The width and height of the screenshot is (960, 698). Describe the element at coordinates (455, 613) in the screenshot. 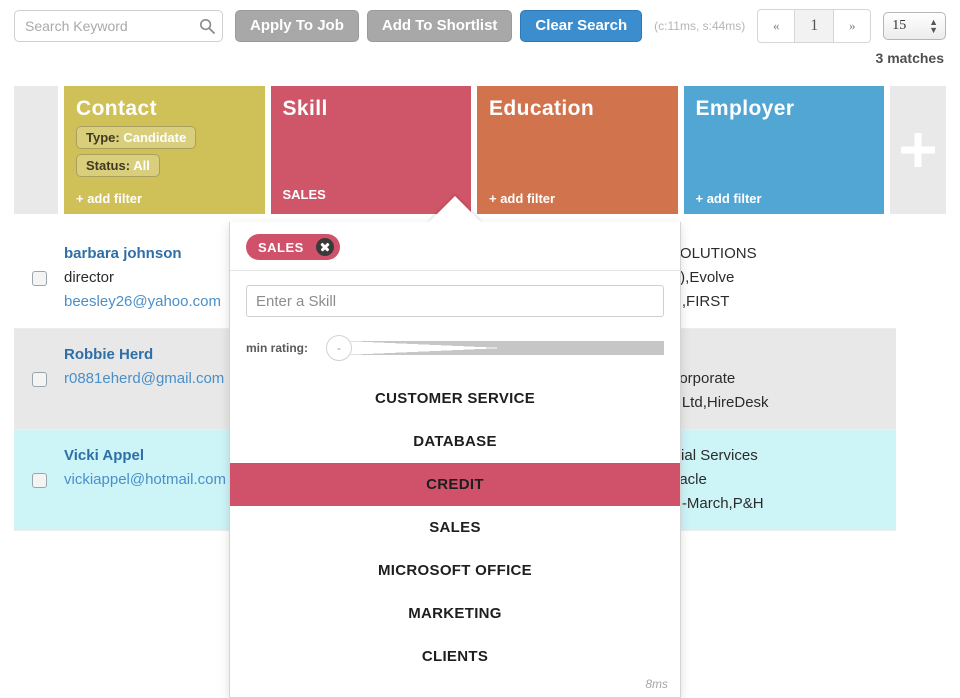

I see `skill-option-marketing: MARKETING` at that location.